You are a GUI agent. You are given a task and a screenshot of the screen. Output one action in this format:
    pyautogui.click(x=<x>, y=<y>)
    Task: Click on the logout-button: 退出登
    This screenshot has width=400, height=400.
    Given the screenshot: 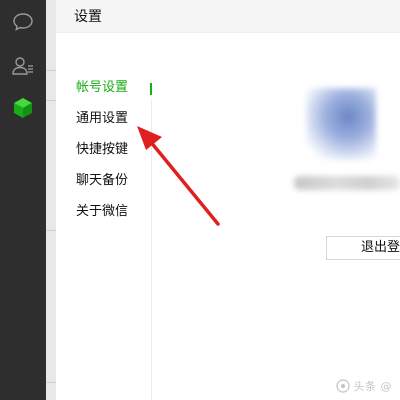 What is the action you would take?
    pyautogui.click(x=363, y=248)
    